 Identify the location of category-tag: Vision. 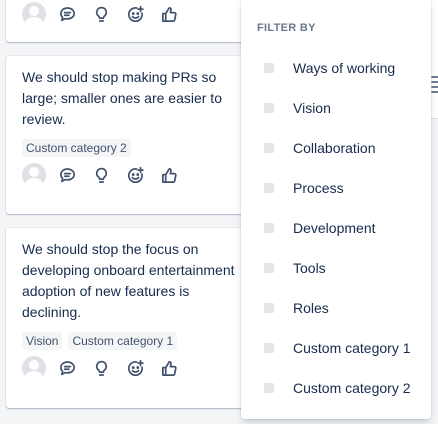
(42, 341).